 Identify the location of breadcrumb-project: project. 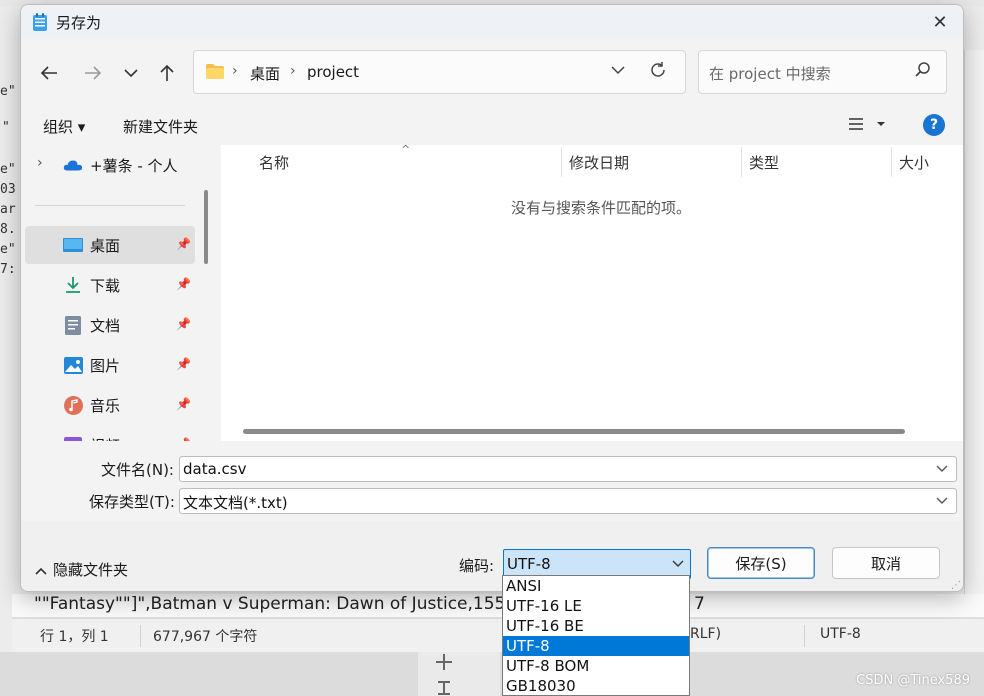
(333, 72).